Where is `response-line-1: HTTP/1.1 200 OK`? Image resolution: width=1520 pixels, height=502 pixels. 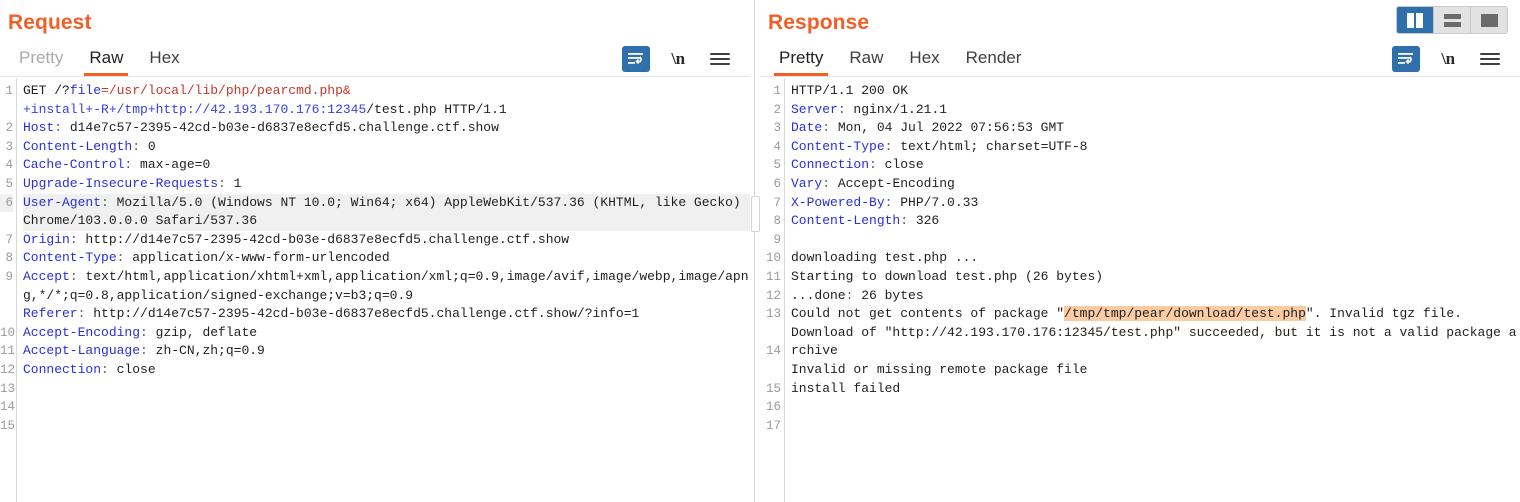 response-line-1: HTTP/1.1 200 OK is located at coordinates (850, 90).